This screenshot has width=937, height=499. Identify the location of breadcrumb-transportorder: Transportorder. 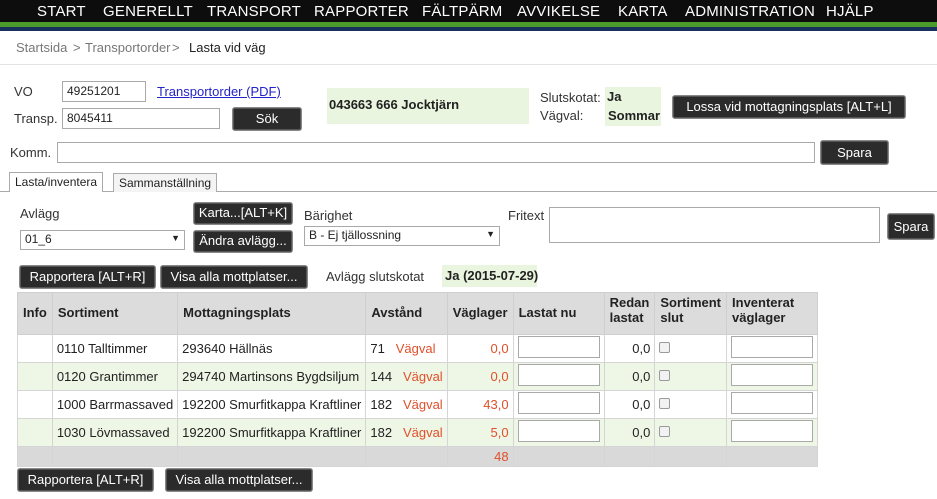
(128, 47).